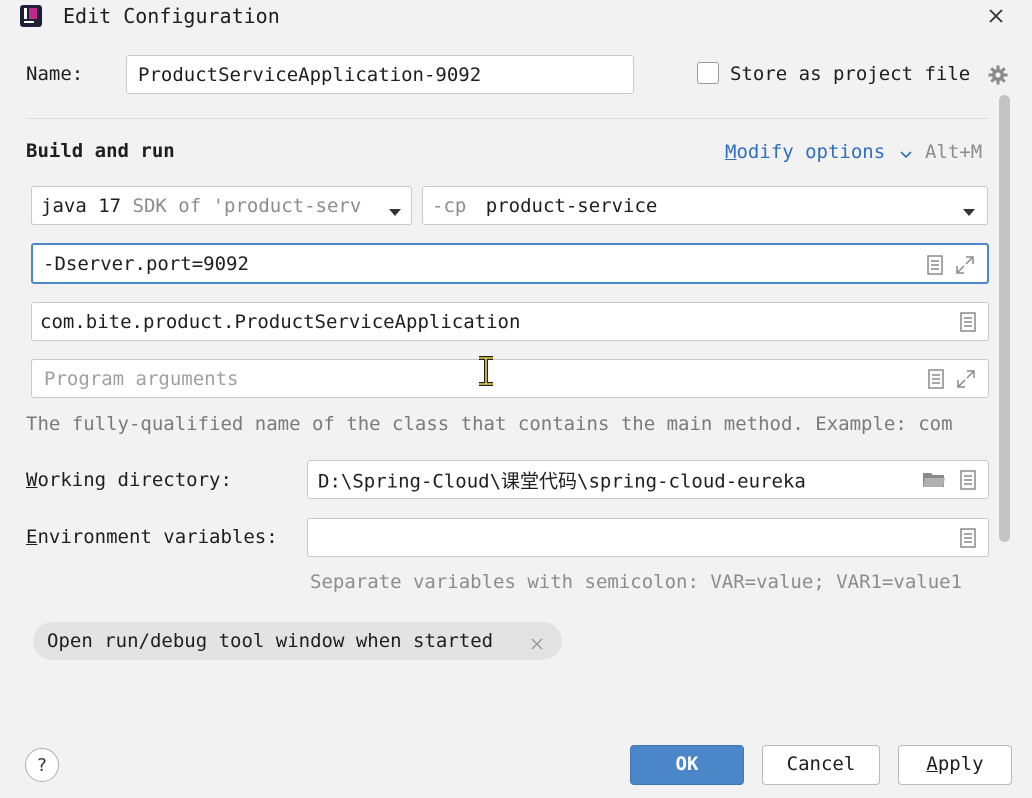 The image size is (1032, 798). What do you see at coordinates (510, 263) in the screenshot?
I see `vm-options-input: -Dserver.port=9092` at bounding box center [510, 263].